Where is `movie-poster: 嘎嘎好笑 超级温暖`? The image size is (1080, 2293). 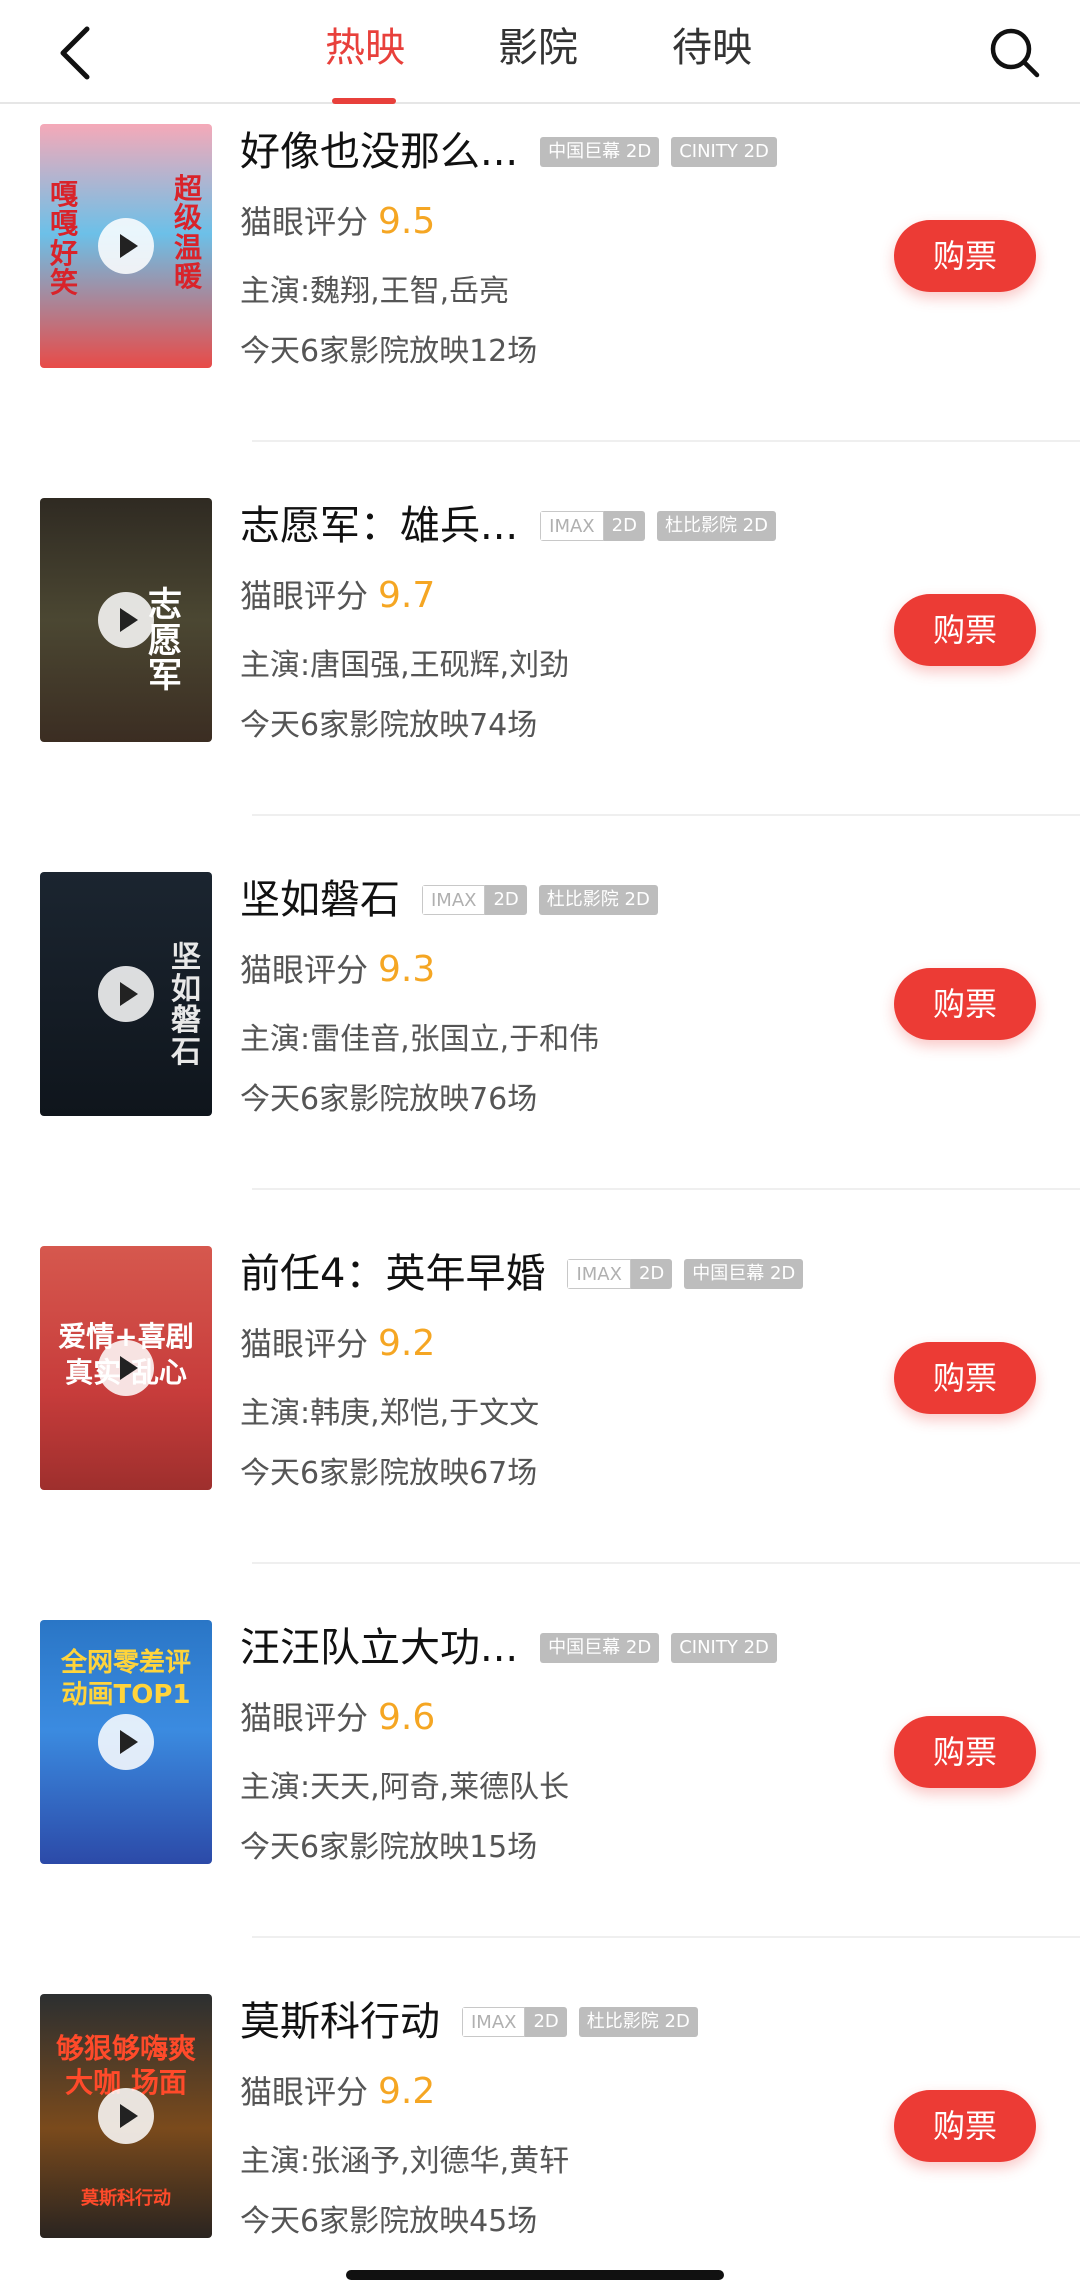
movie-poster: 嘎嘎好笑 超级温暖 is located at coordinates (126, 246).